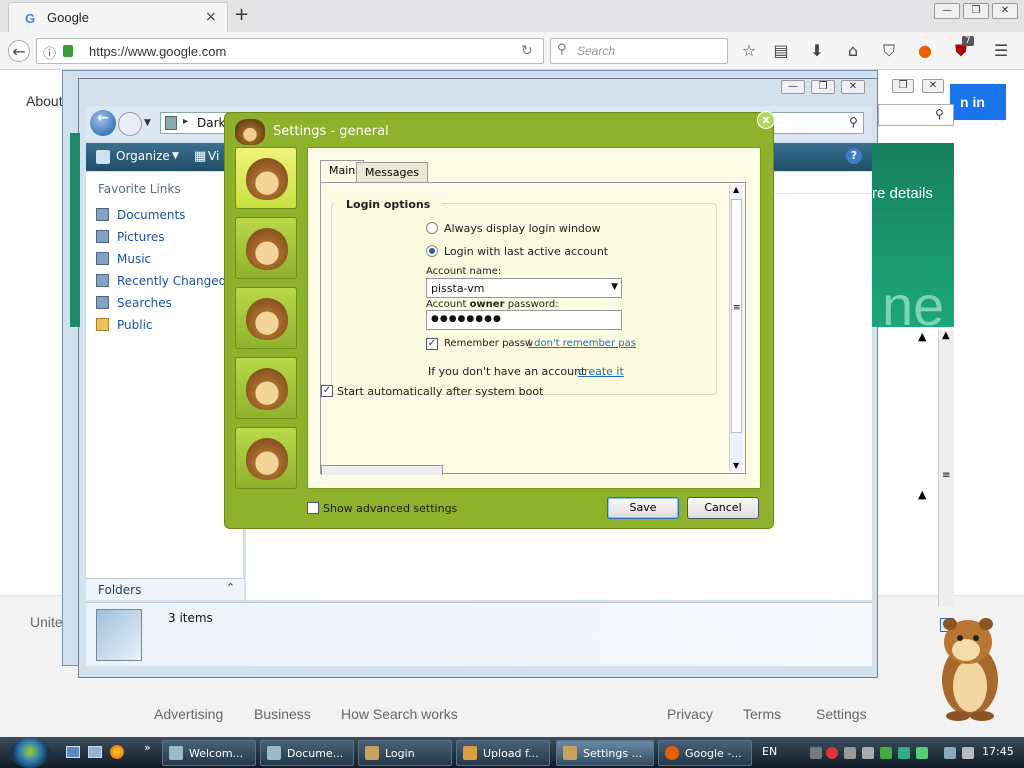 This screenshot has width=1024, height=768. I want to click on nav-link-recently-changed: Recently Changed, so click(161, 283).